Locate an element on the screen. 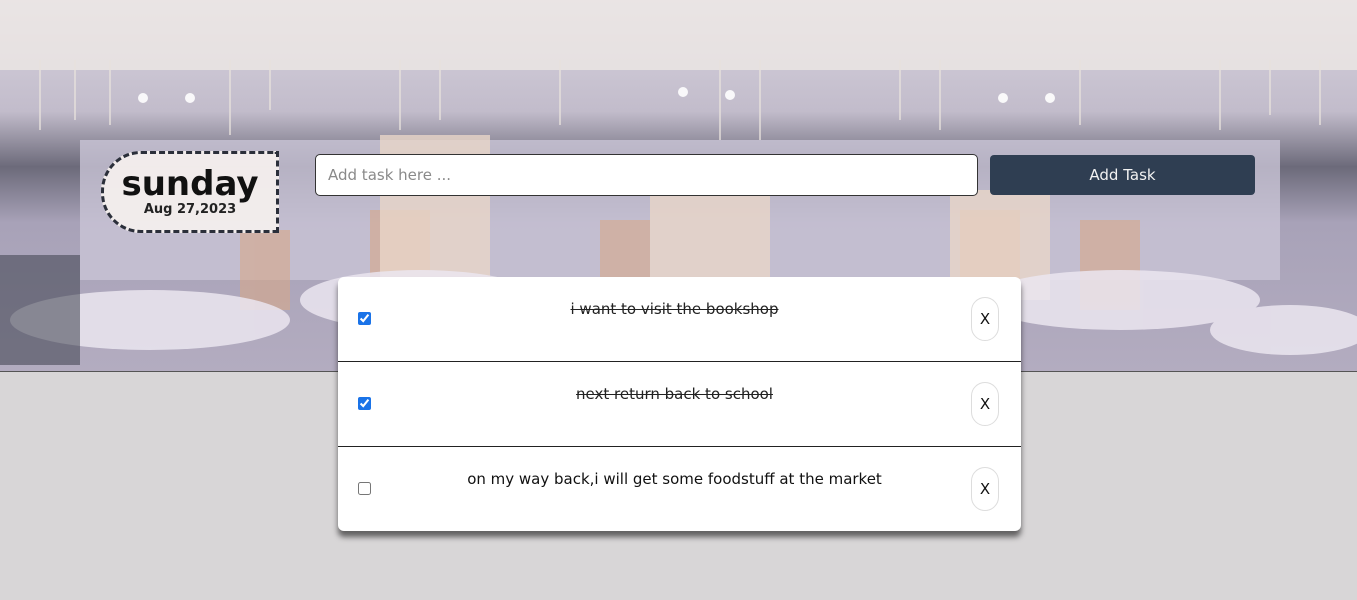 The width and height of the screenshot is (1357, 600). add-task-button: Add Task is located at coordinates (1122, 175).